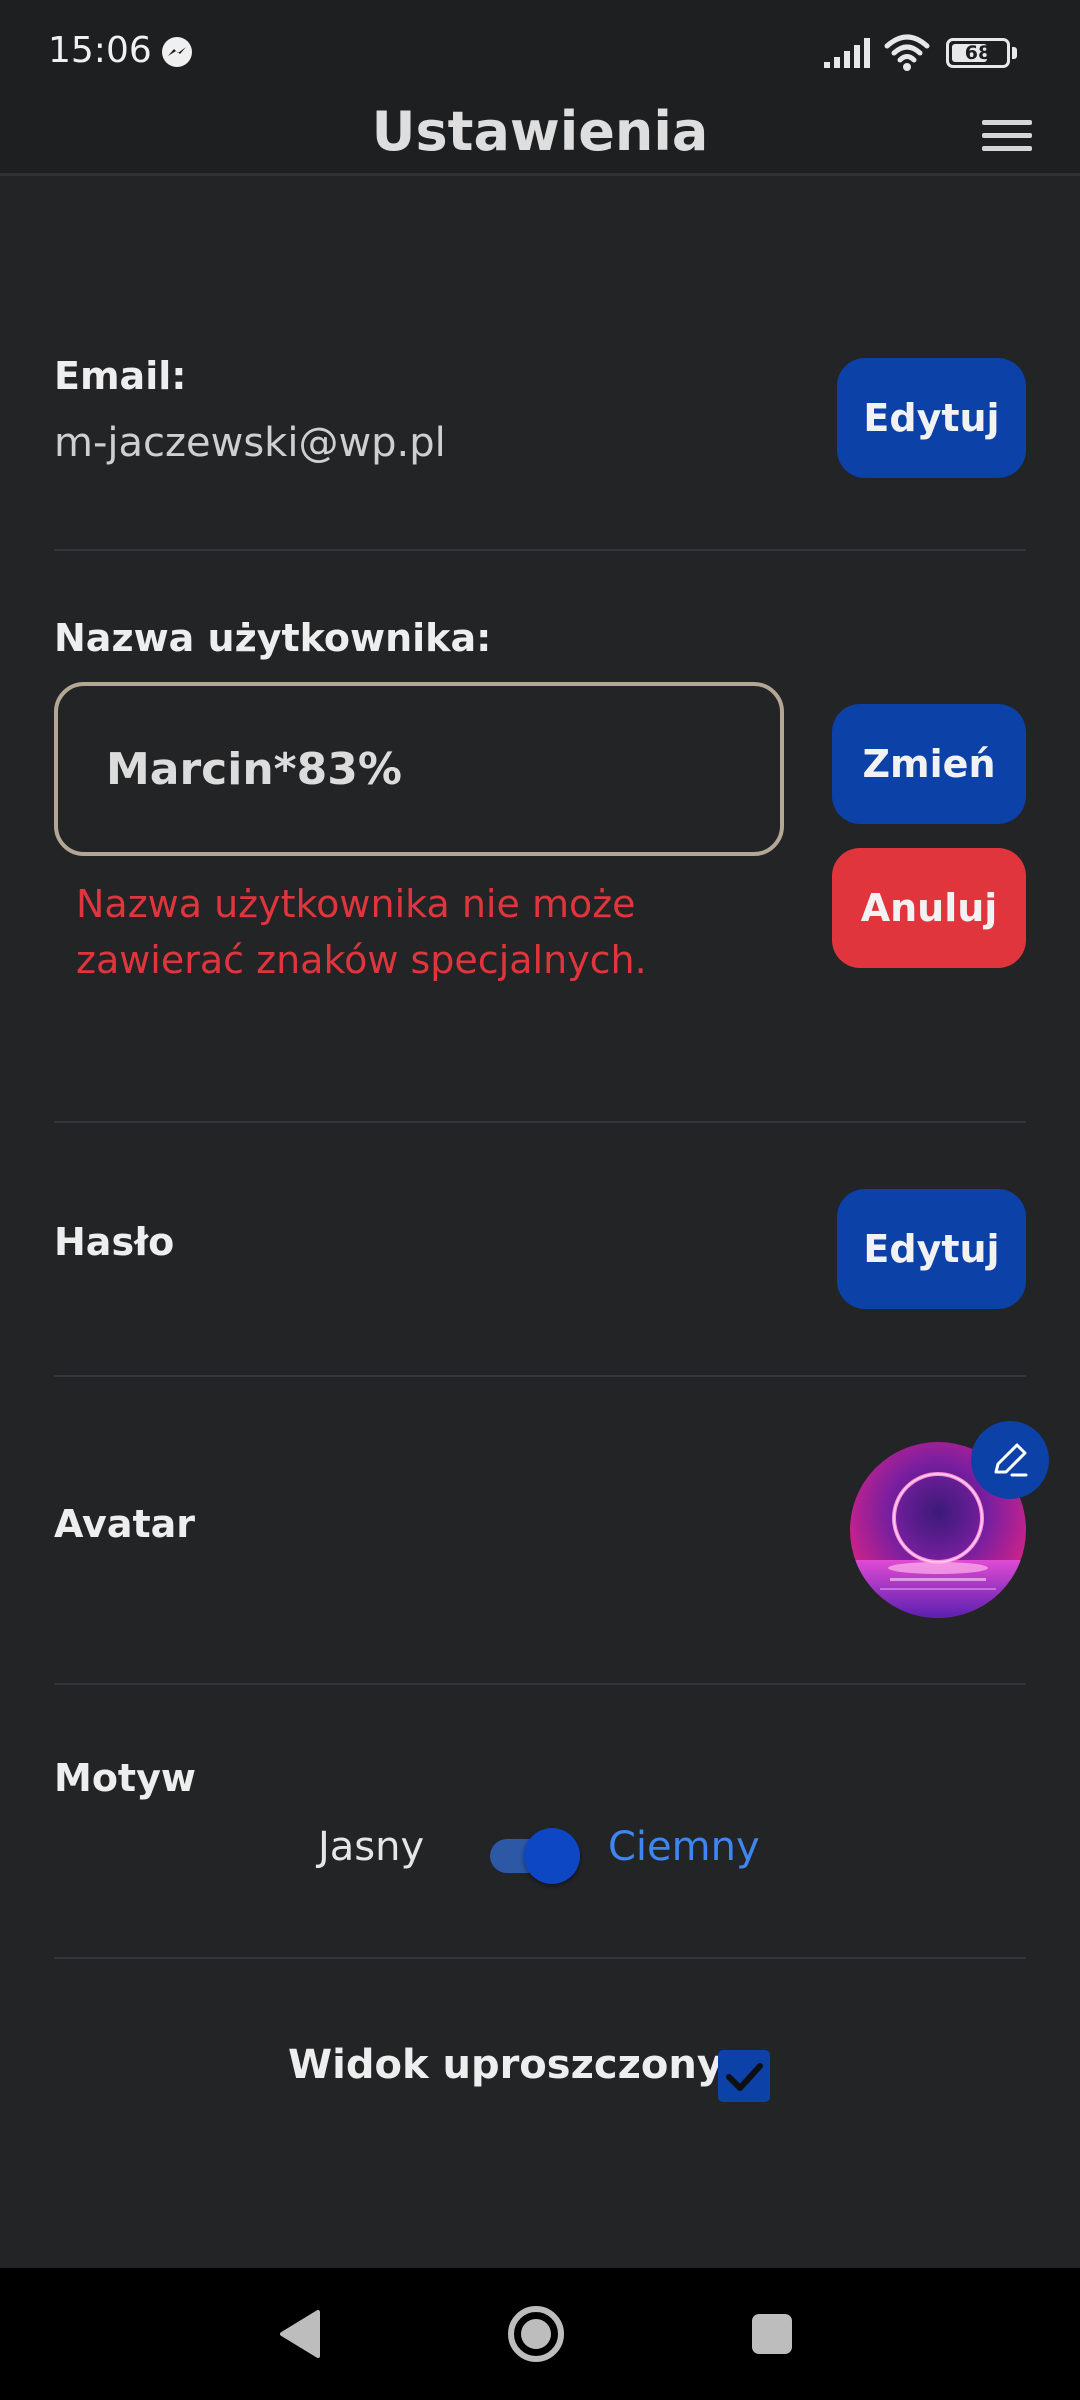  What do you see at coordinates (273, 638) in the screenshot?
I see `username-label: Nazwa użytkownika:` at bounding box center [273, 638].